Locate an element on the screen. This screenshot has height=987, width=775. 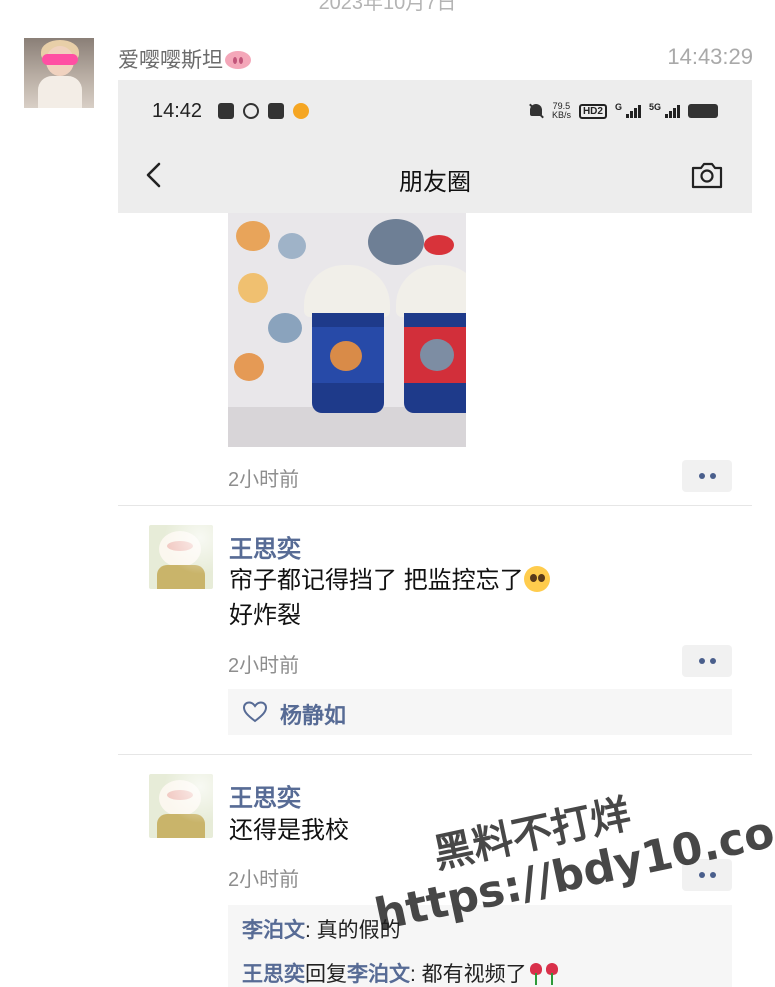
weibo-icon is located at coordinates (301, 111).